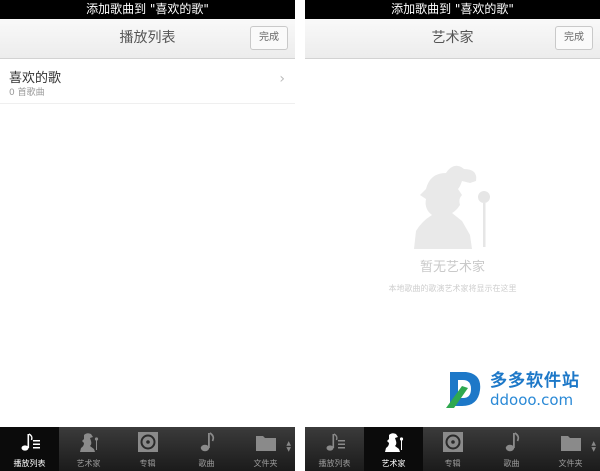 This screenshot has height=471, width=600. What do you see at coordinates (463, 390) in the screenshot?
I see `ddooo-logo-icon` at bounding box center [463, 390].